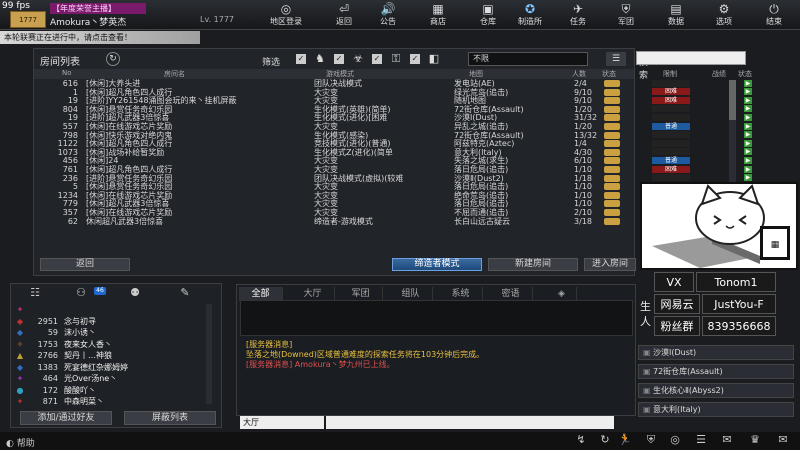 The image size is (800, 450). Describe the element at coordinates (625, 440) in the screenshot. I see `run-icon: 🏃` at that location.